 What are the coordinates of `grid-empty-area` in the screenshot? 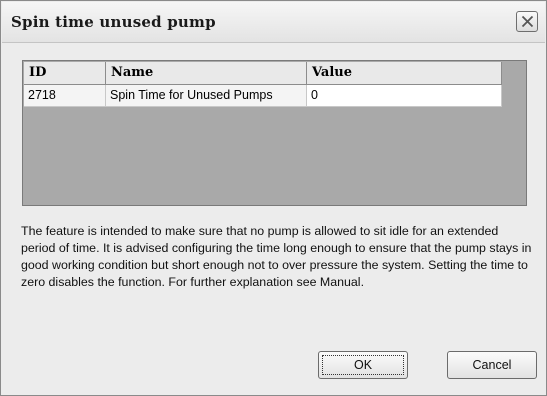 It's located at (513, 133).